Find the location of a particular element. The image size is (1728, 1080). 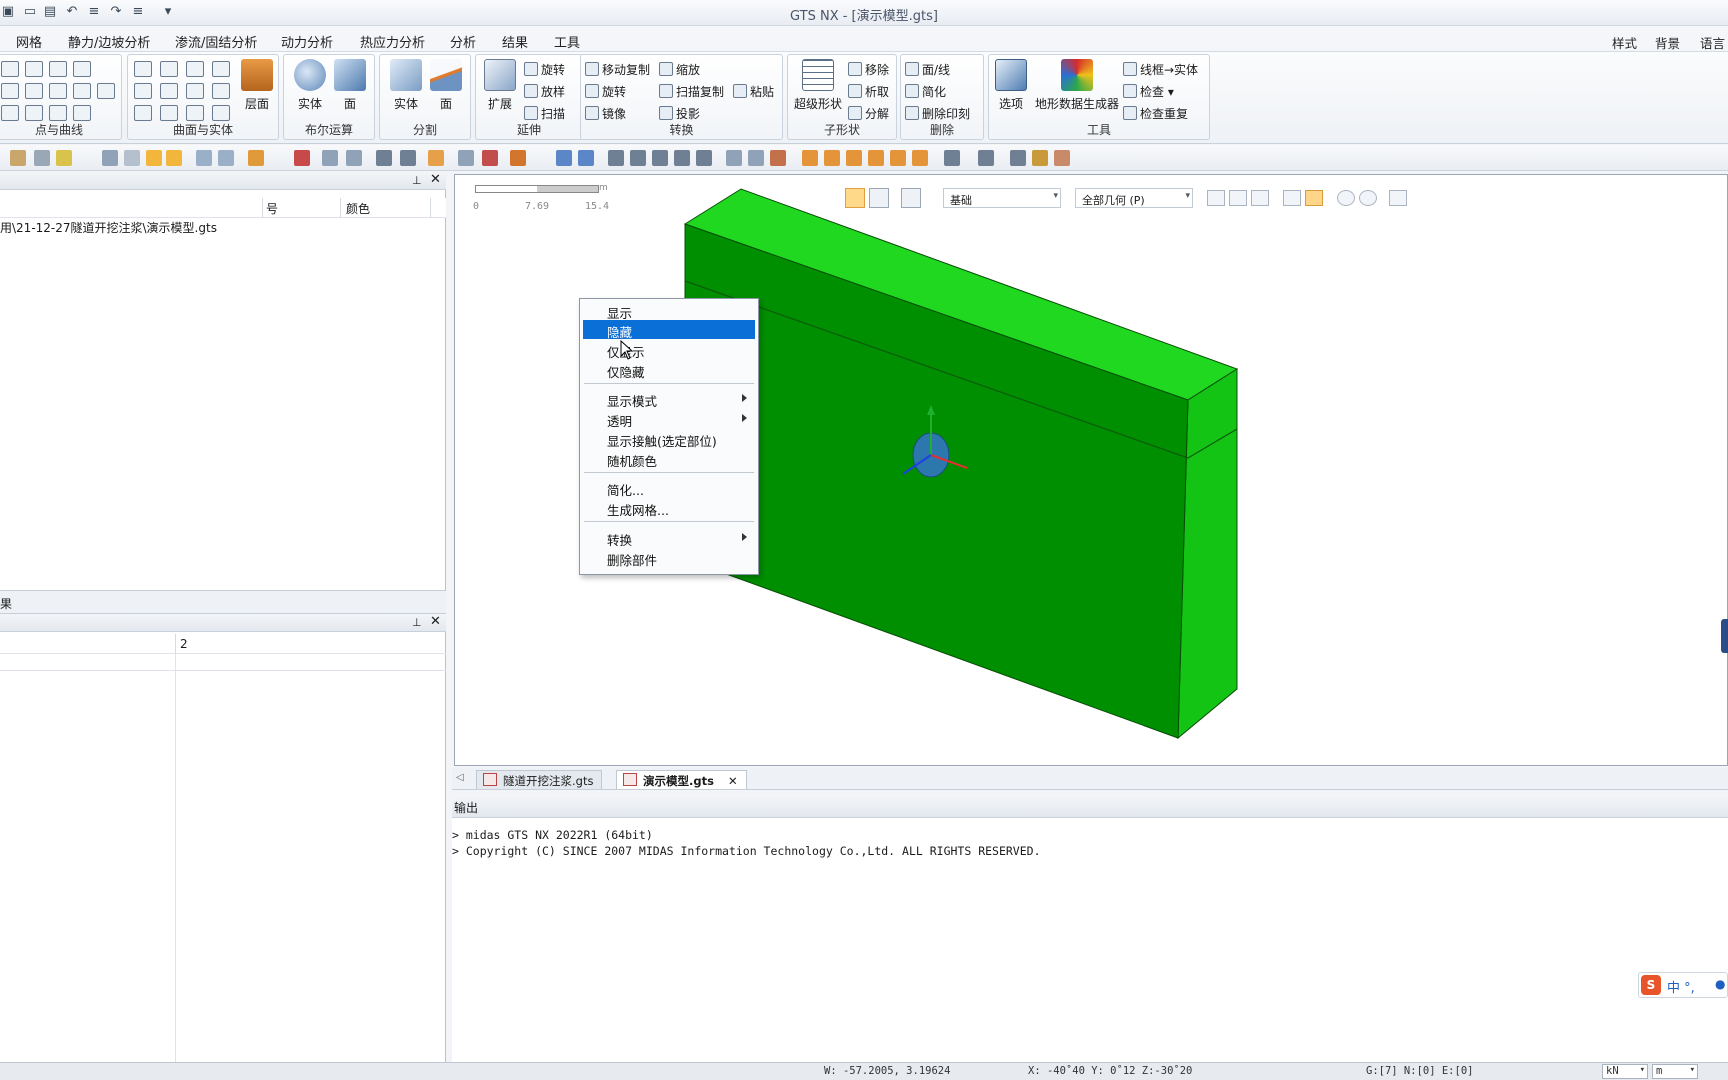

pyramid-icon is located at coordinates (195, 113).